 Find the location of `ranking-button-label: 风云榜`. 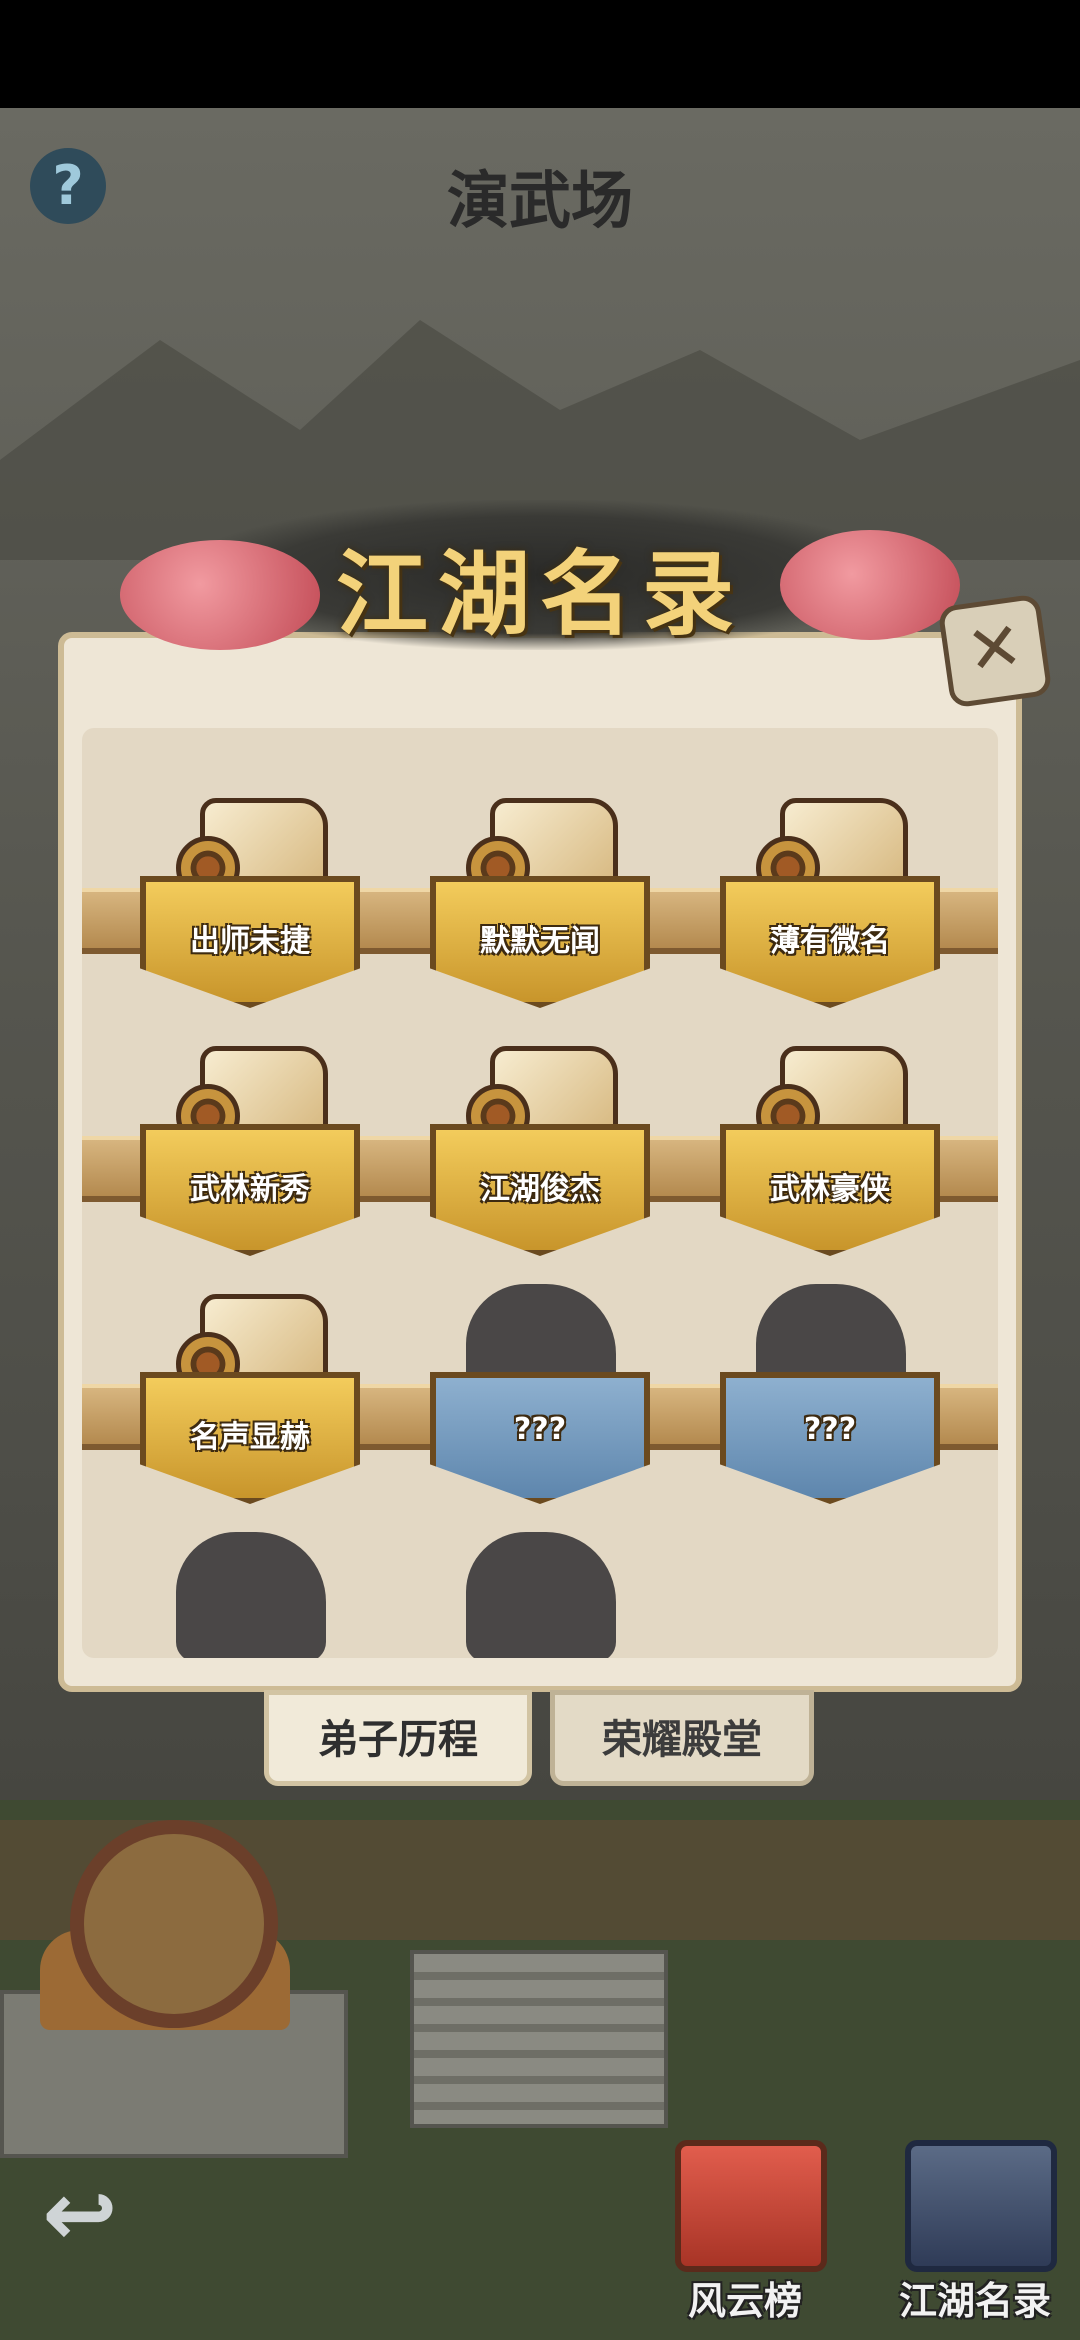

ranking-button-label: 风云榜 is located at coordinates (744, 2301).